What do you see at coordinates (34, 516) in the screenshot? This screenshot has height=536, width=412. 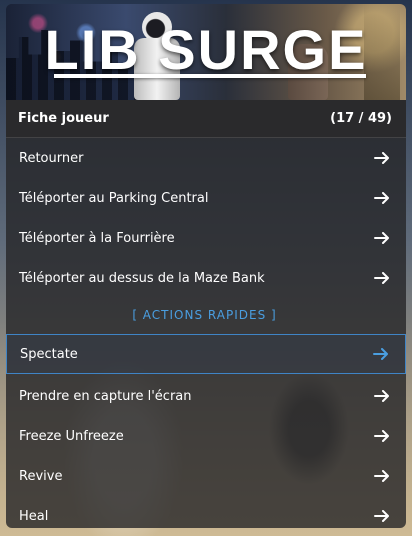 I see `menu-item-label: Heal` at bounding box center [34, 516].